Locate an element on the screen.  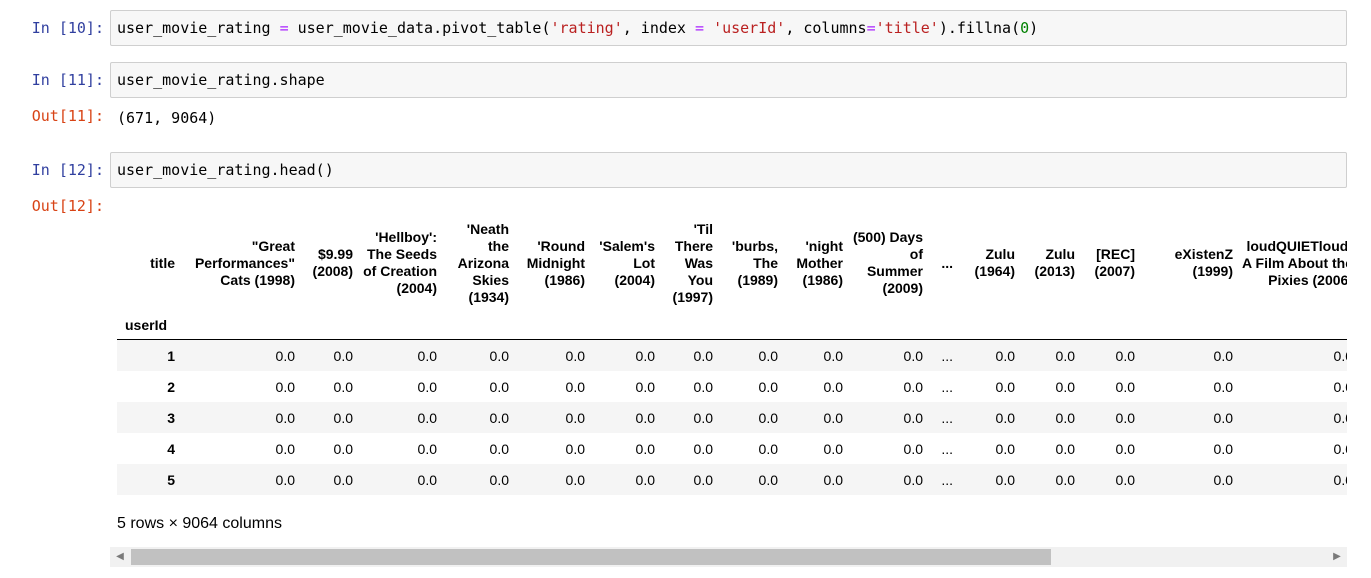
column-header: "Great Performances" Cats (1998) is located at coordinates (244, 262).